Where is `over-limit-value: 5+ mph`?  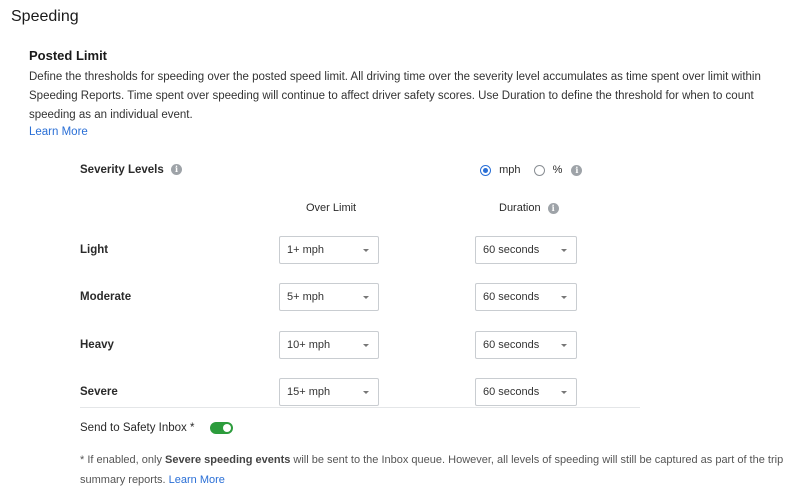
over-limit-value: 5+ mph is located at coordinates (305, 297).